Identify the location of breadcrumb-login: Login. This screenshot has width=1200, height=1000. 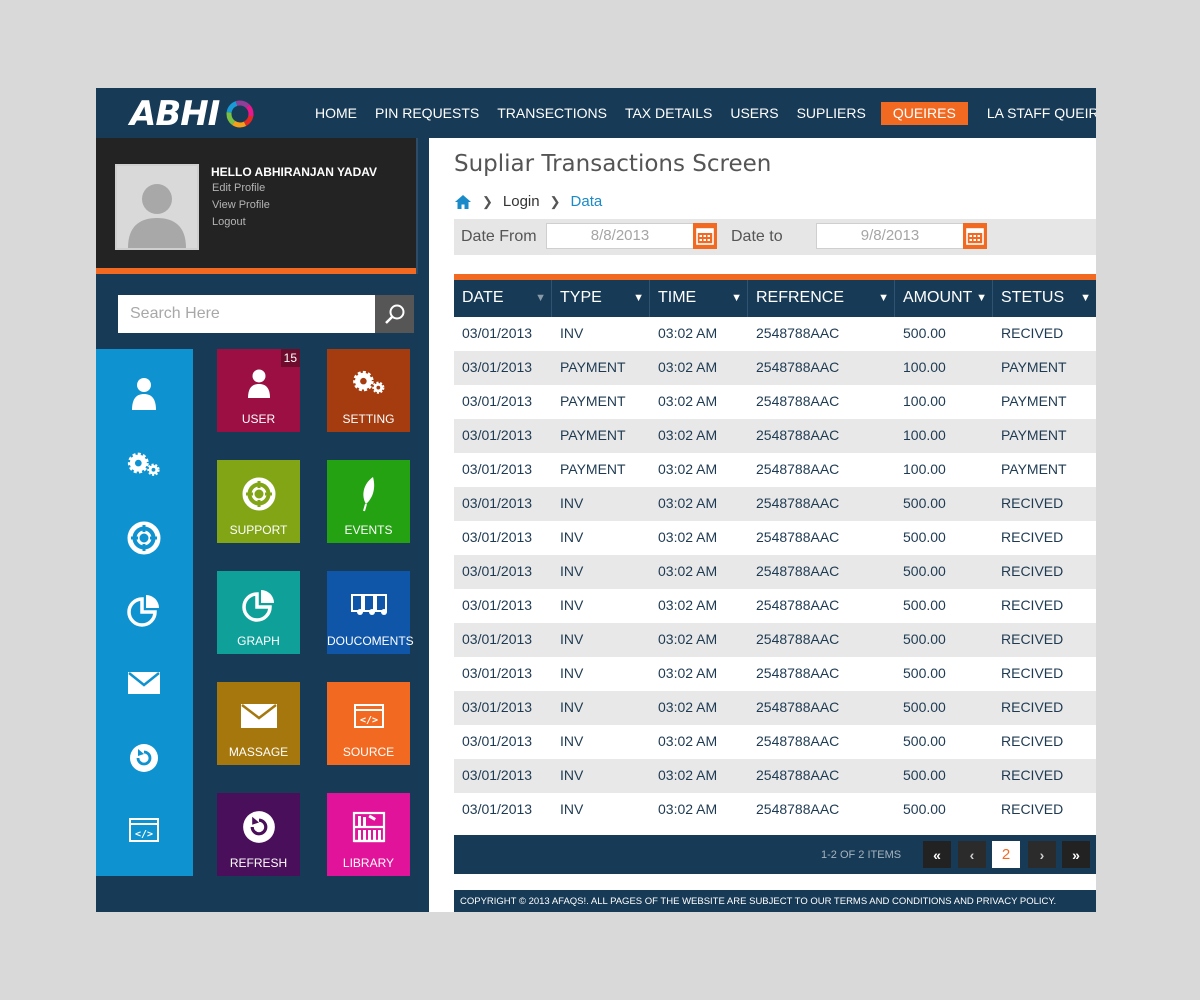
(521, 201).